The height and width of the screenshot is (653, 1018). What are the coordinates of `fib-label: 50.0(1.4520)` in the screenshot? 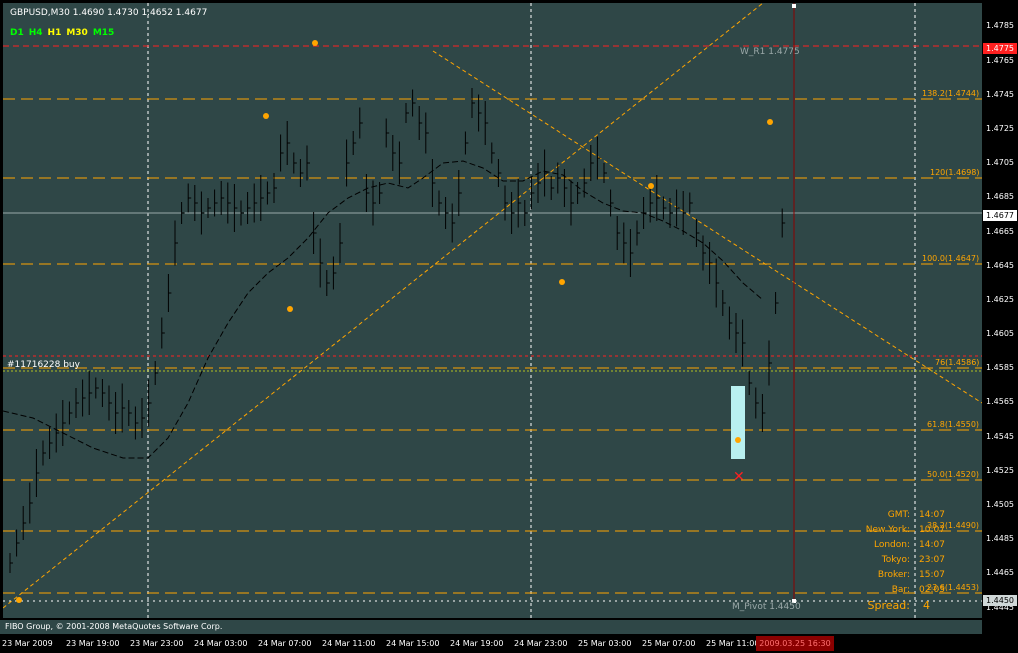 It's located at (953, 474).